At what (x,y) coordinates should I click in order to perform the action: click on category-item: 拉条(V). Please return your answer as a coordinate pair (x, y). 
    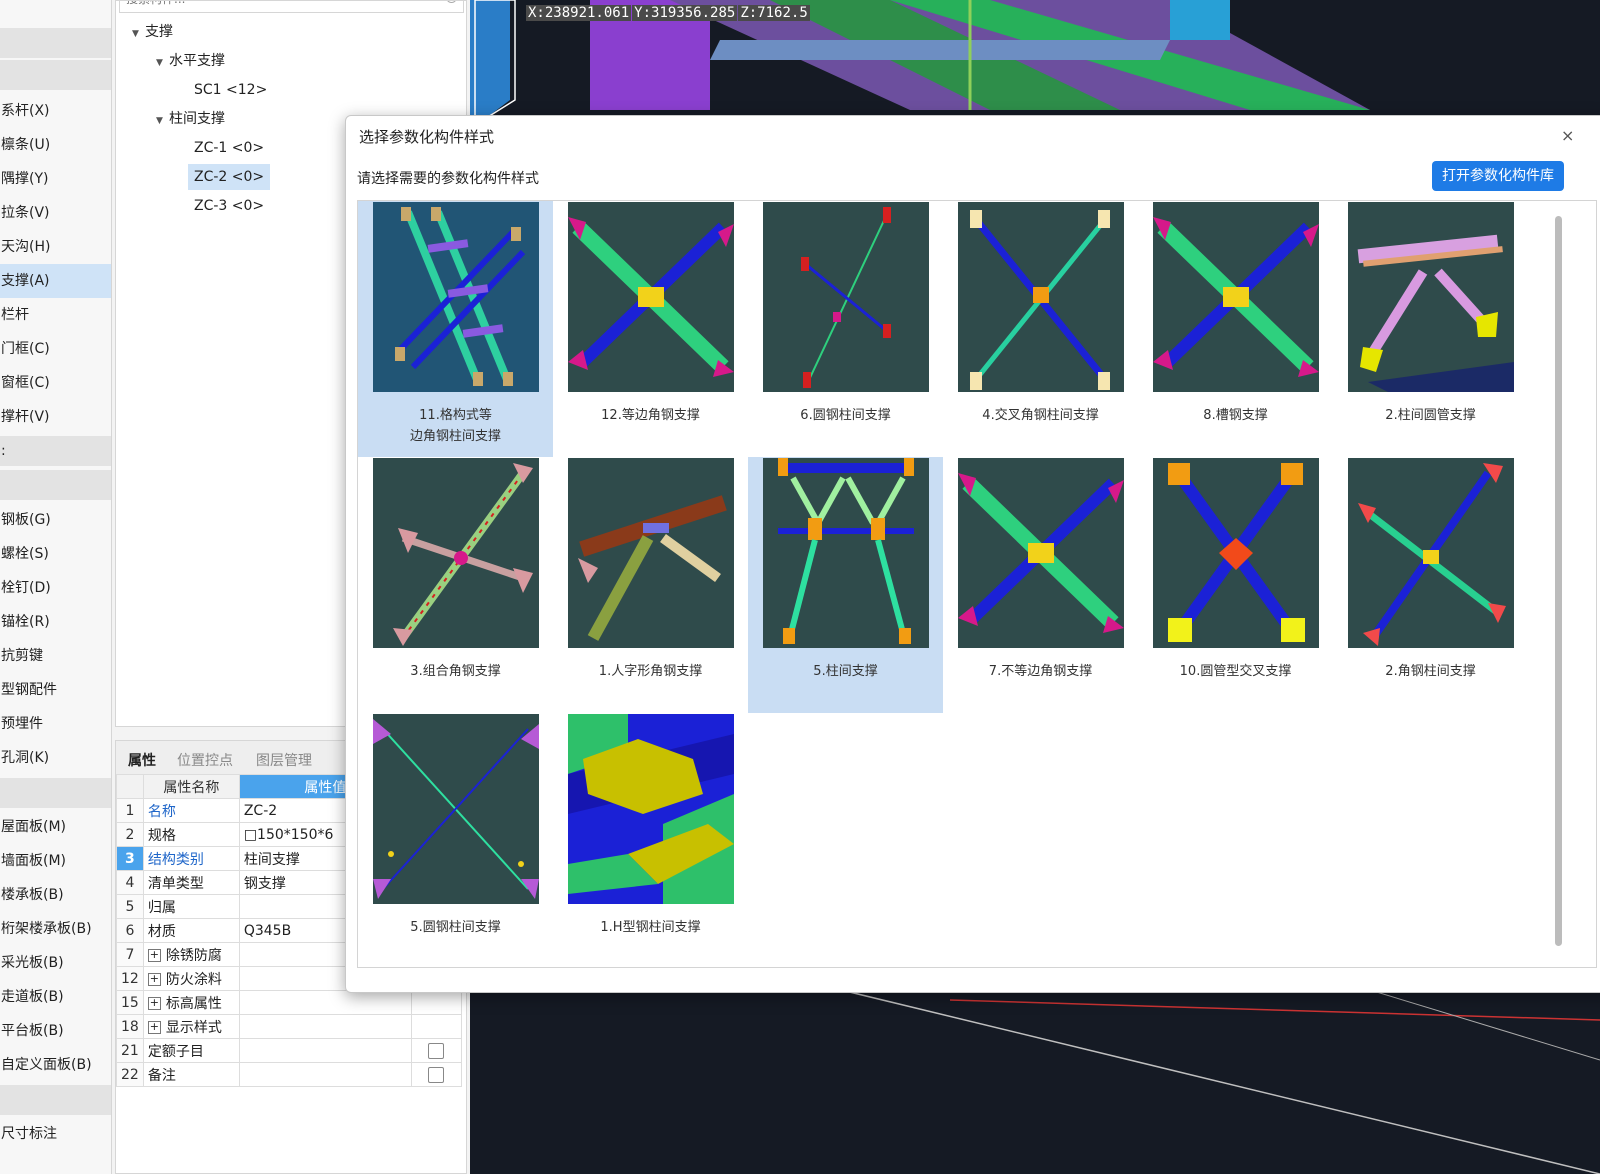
    Looking at the image, I should click on (55, 213).